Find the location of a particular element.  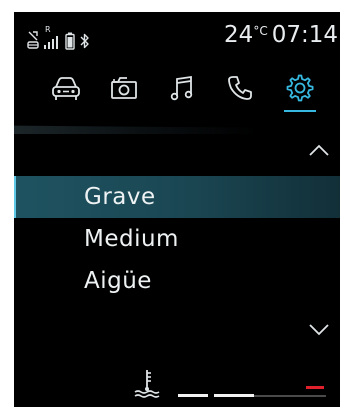

status-icons: R is located at coordinates (59, 37).